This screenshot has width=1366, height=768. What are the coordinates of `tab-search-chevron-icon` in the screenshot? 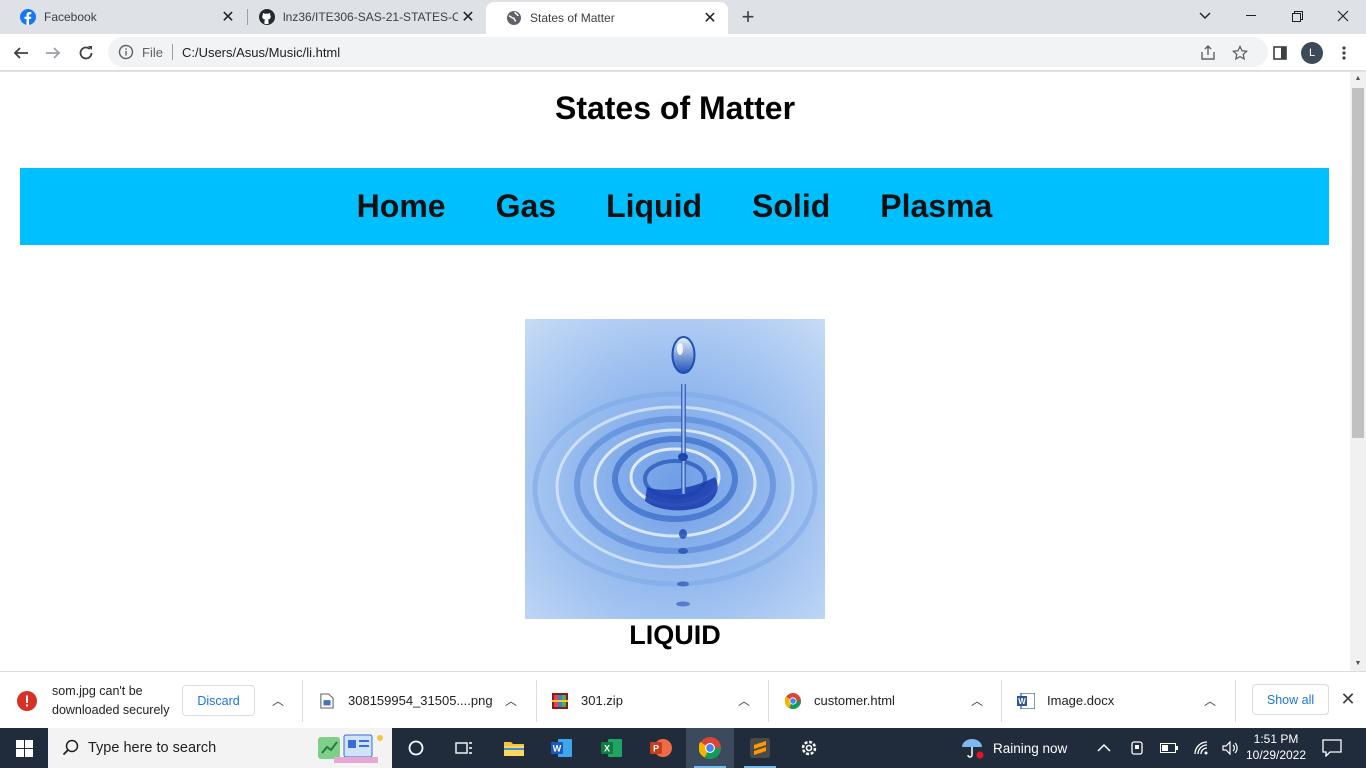 It's located at (1205, 16).